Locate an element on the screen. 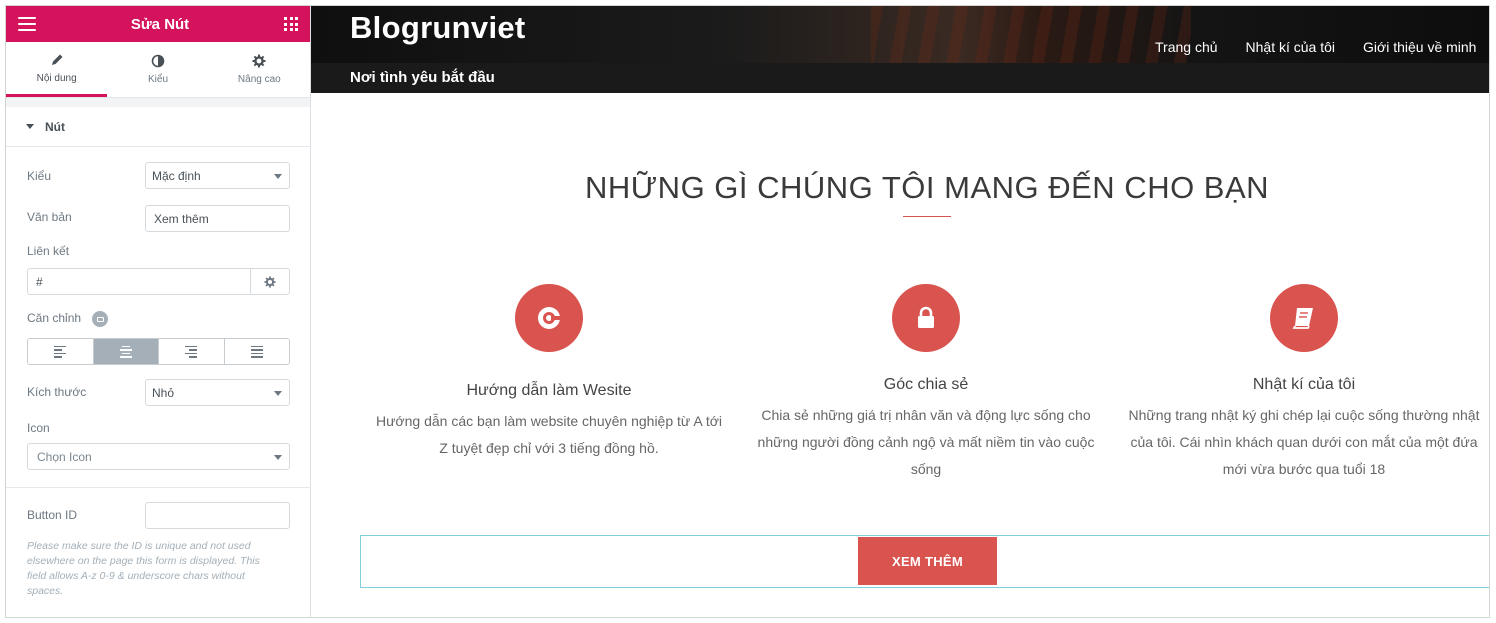 The height and width of the screenshot is (623, 1496). feature-title: Hướng dẫn làm Wesite is located at coordinates (549, 390).